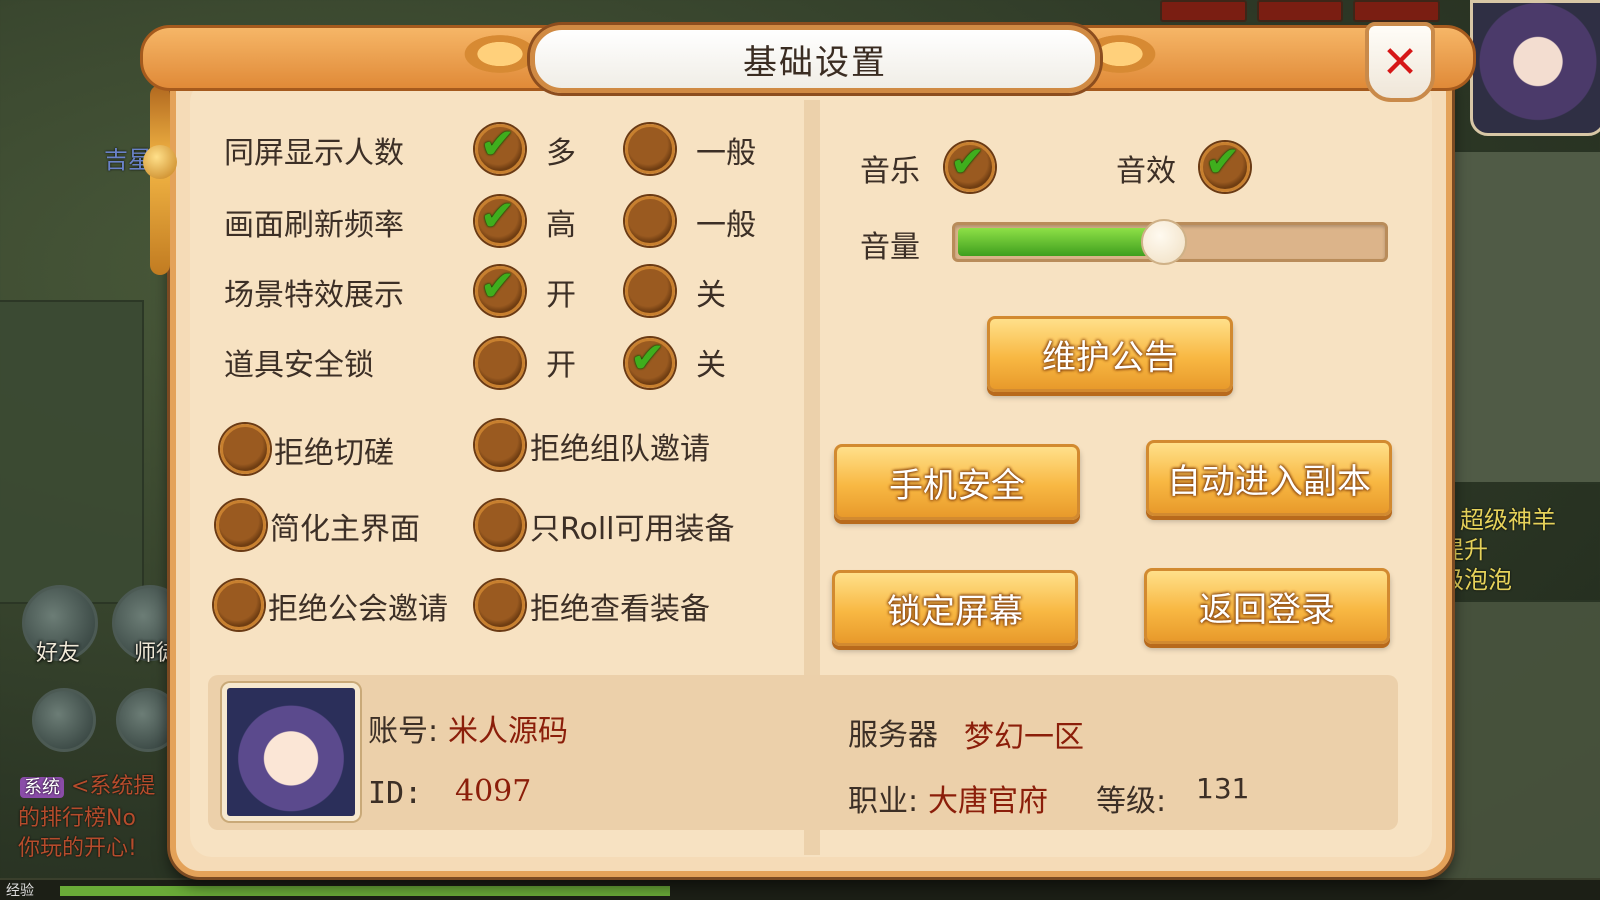  I want to click on volume-label: 音量, so click(890, 247).